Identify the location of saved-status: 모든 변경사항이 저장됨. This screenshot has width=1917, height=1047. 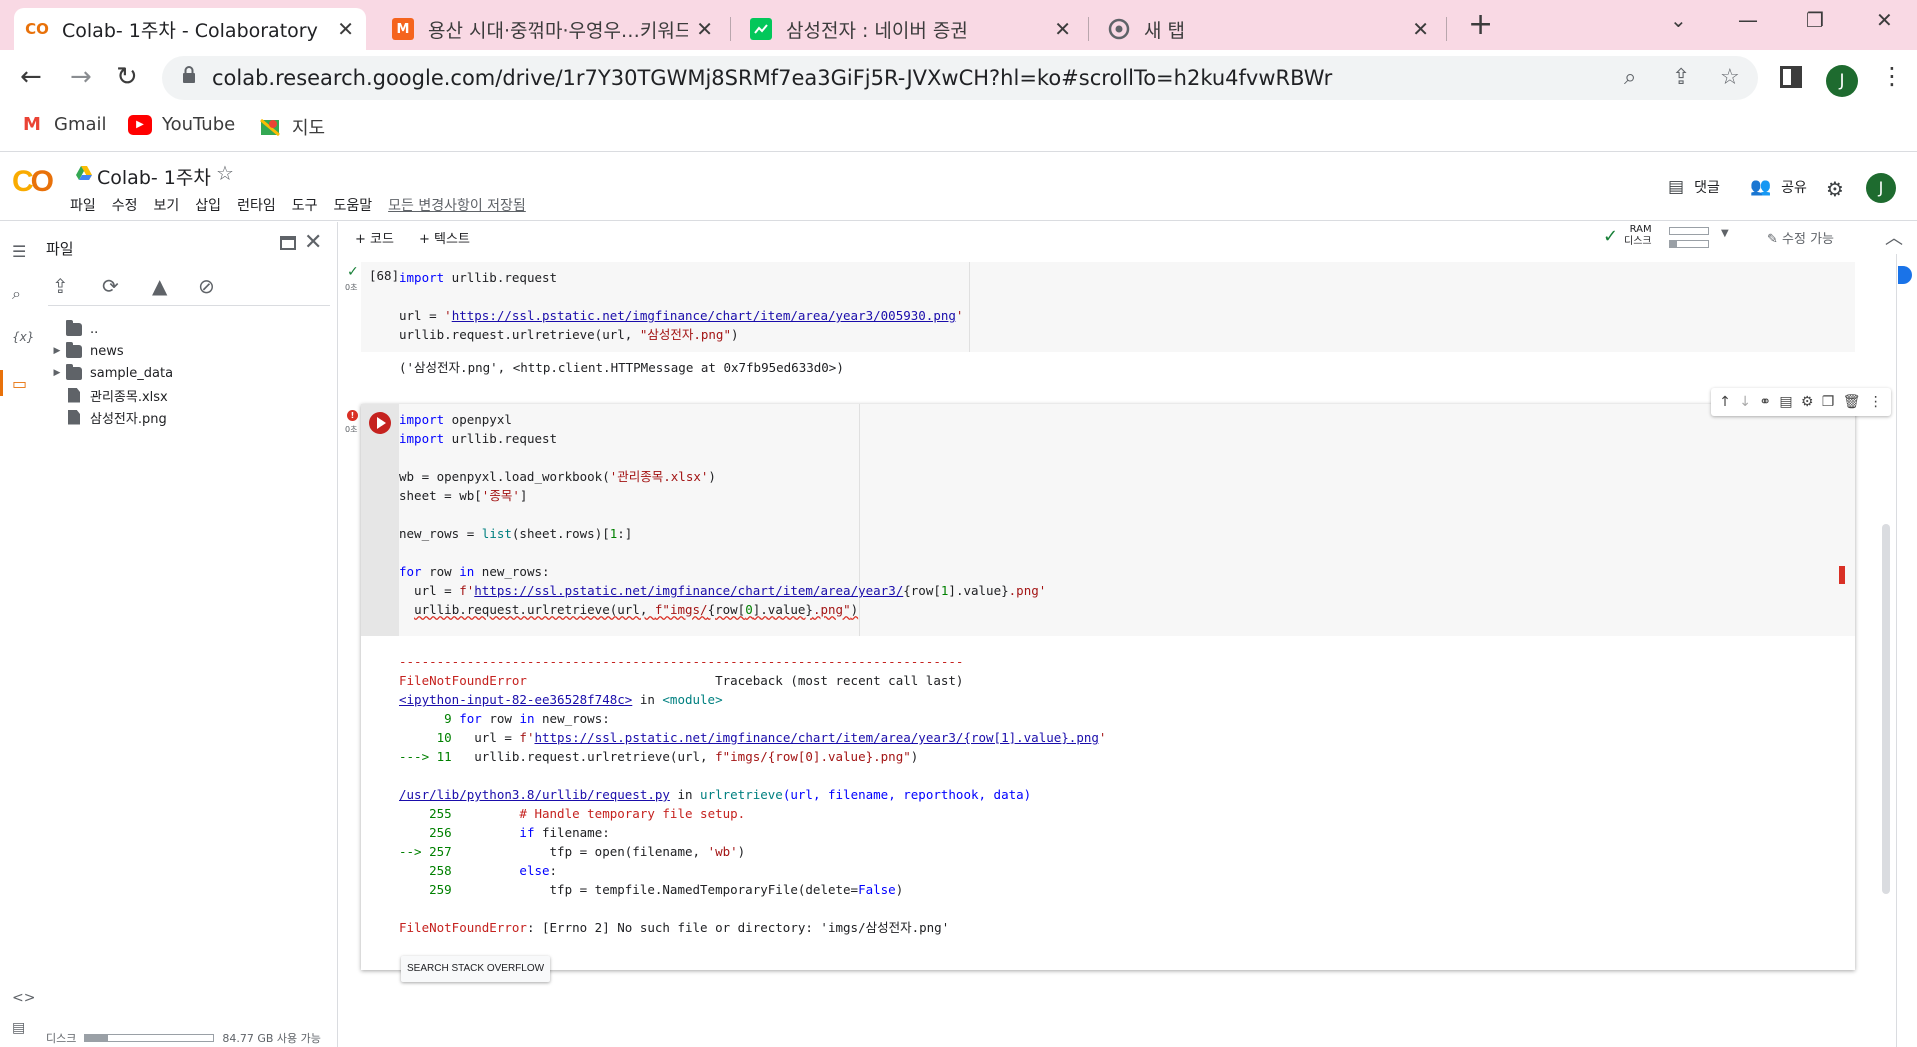
(457, 205).